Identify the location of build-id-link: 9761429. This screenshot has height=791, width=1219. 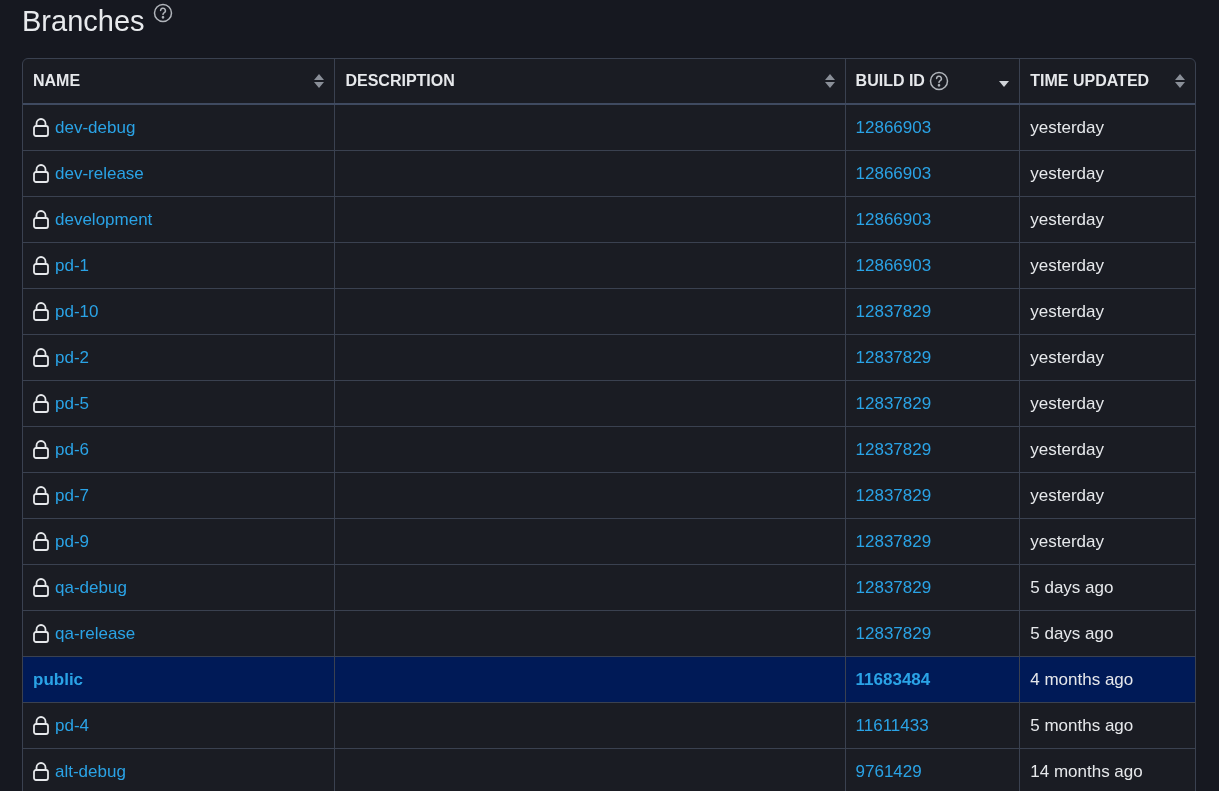
(888, 771).